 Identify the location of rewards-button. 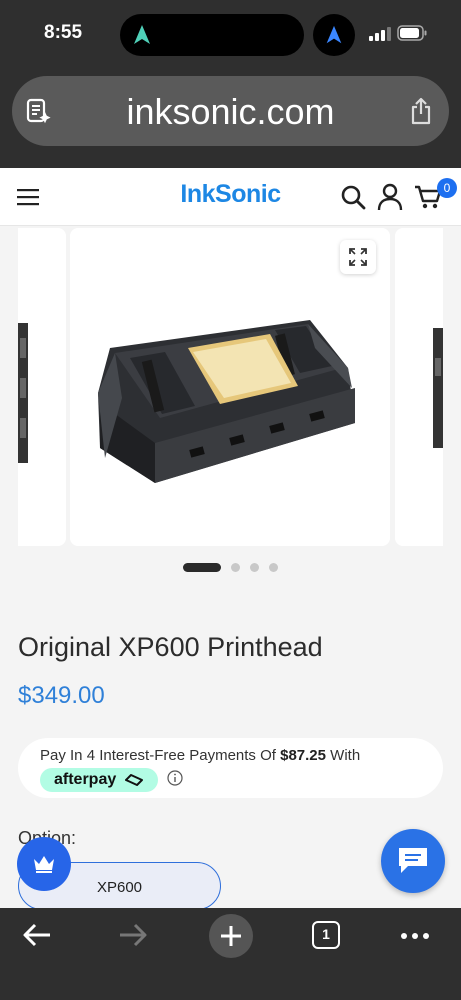
(44, 864).